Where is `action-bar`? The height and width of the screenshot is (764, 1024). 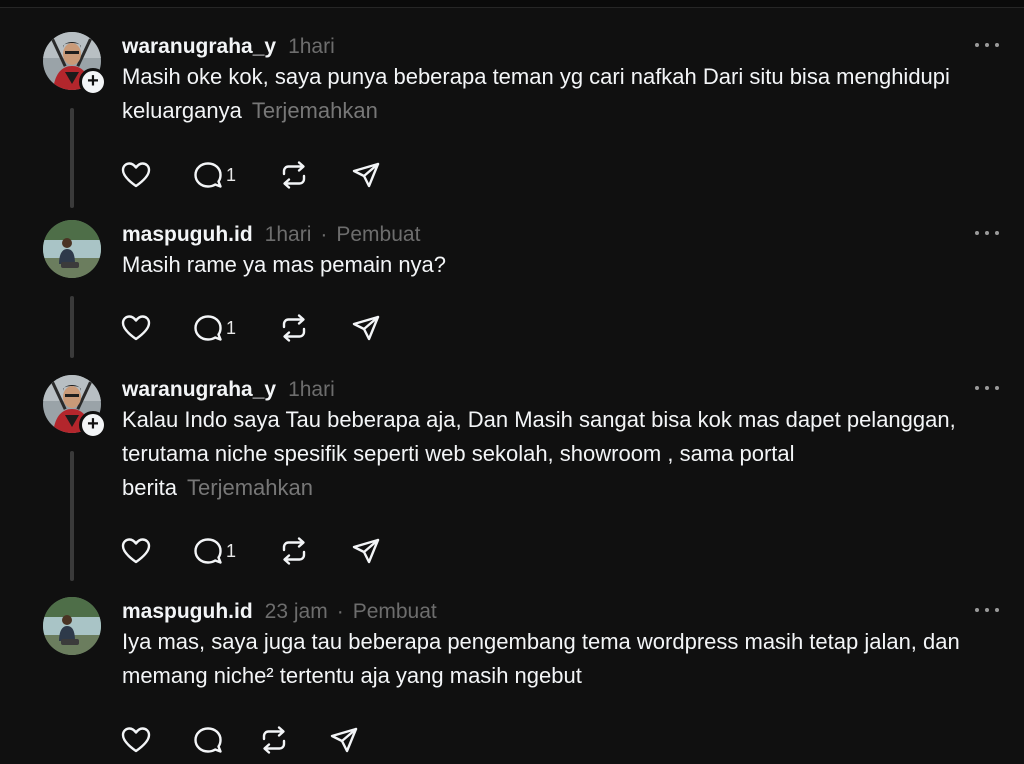
action-bar is located at coordinates (244, 740).